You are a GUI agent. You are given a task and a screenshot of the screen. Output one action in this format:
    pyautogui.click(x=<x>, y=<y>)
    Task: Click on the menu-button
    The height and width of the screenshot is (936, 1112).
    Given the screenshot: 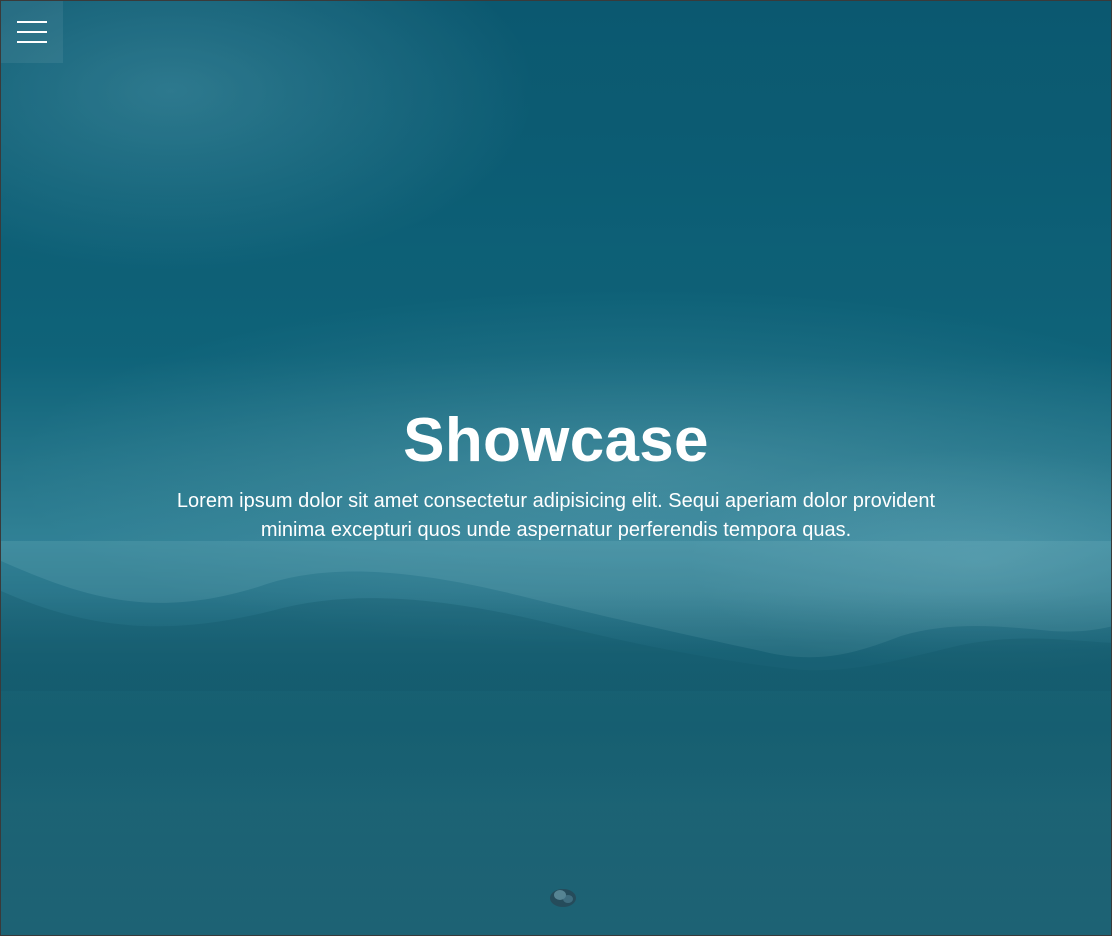 What is the action you would take?
    pyautogui.click(x=32, y=32)
    